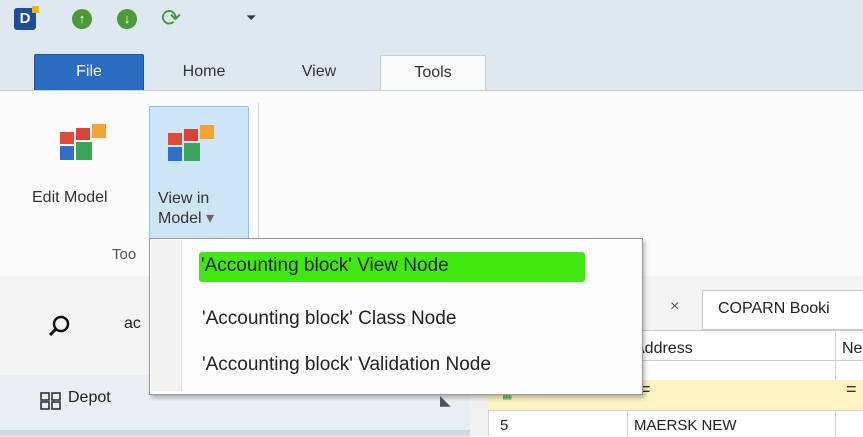  I want to click on arrow-down-icon: ↓, so click(127, 19).